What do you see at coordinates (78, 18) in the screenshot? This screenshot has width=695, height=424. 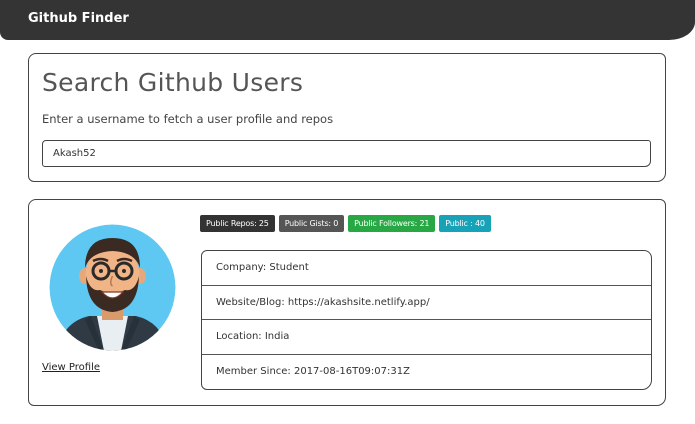 I see `brand-title: Github Finder` at bounding box center [78, 18].